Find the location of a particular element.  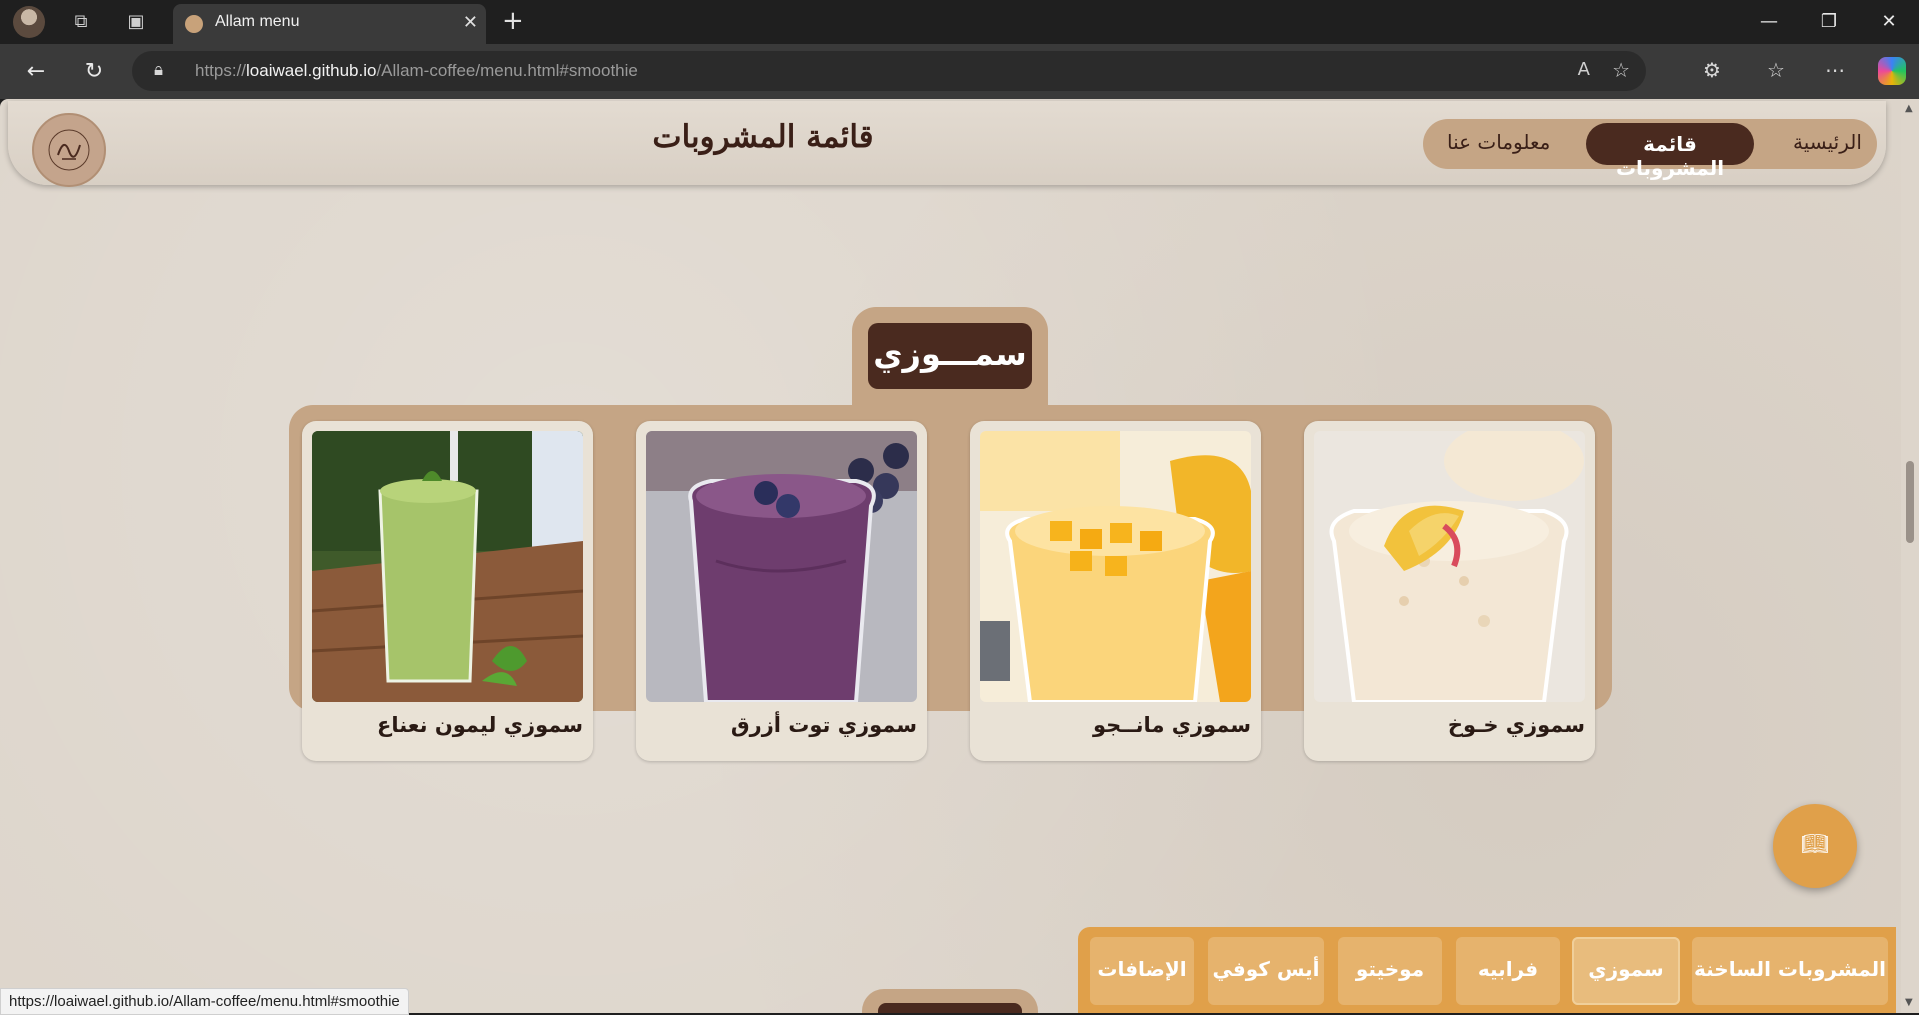

menu-card-name: سموزي توت أزرق is located at coordinates (823, 725).